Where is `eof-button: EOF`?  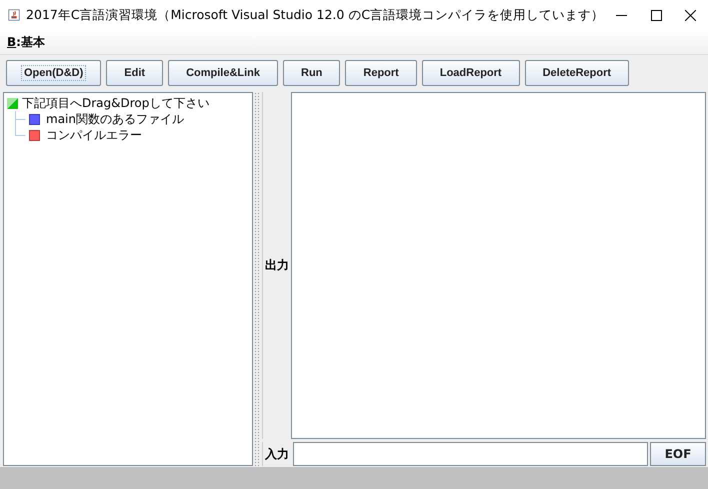 eof-button: EOF is located at coordinates (678, 454).